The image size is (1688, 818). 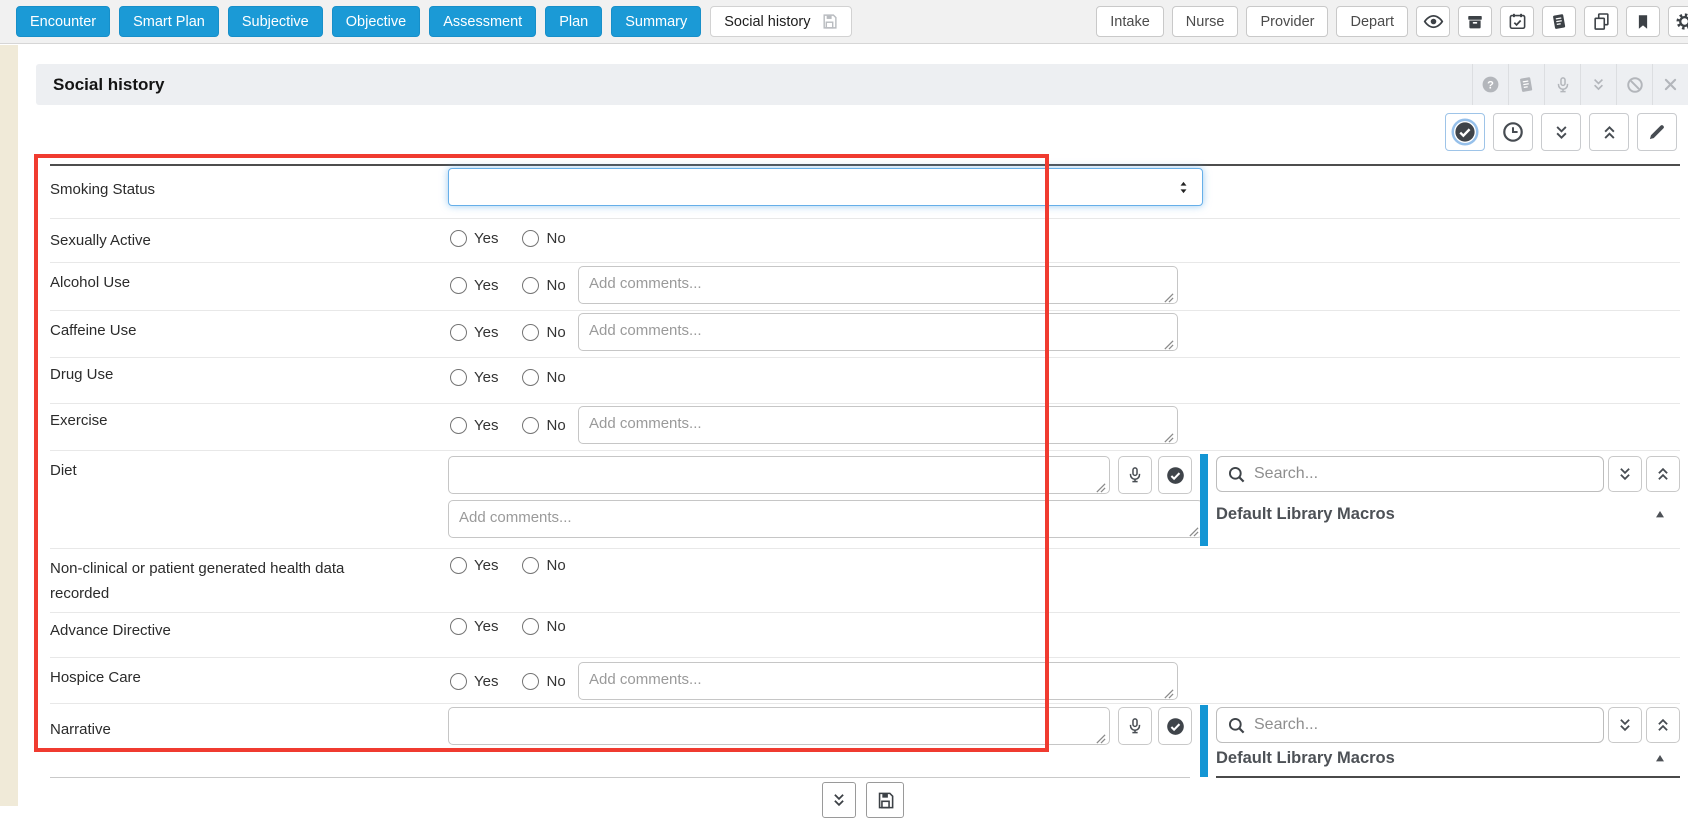 I want to click on dictation-button, so click(x=1562, y=84).